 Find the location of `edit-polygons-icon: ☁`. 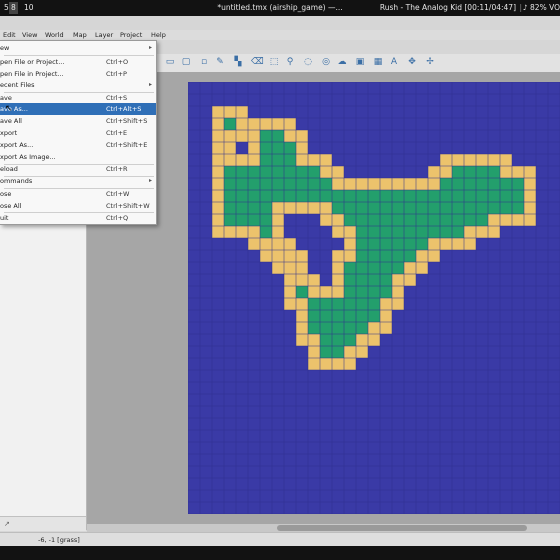

edit-polygons-icon: ☁ is located at coordinates (342, 62).